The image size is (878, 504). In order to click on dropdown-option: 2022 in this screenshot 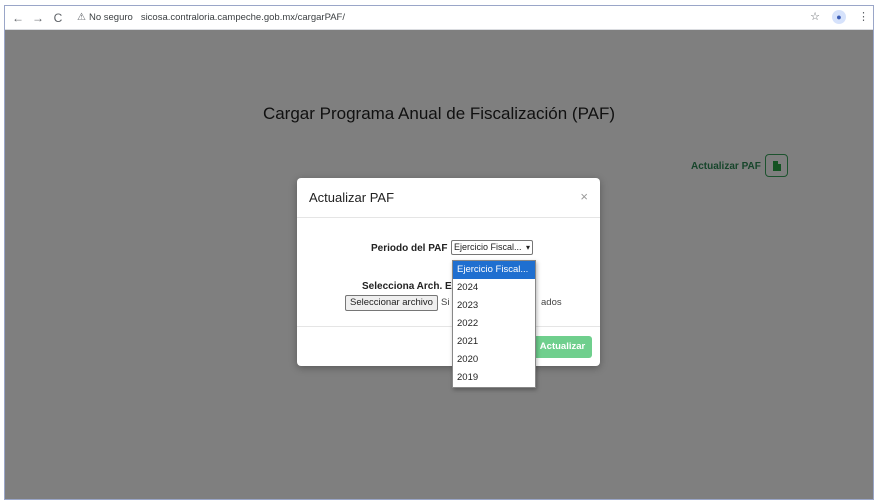, I will do `click(494, 324)`.